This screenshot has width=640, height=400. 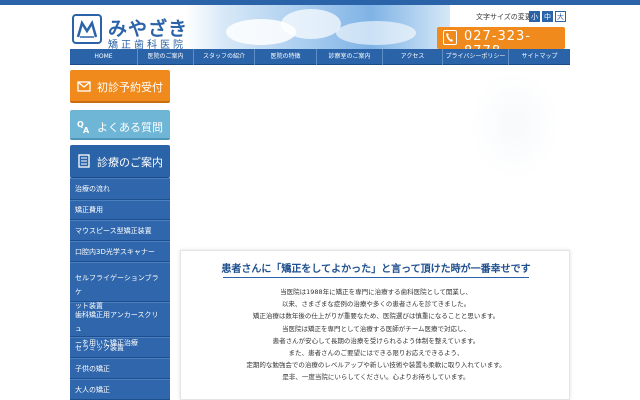 I want to click on phone-banner: 027-323-8778, so click(x=501, y=43).